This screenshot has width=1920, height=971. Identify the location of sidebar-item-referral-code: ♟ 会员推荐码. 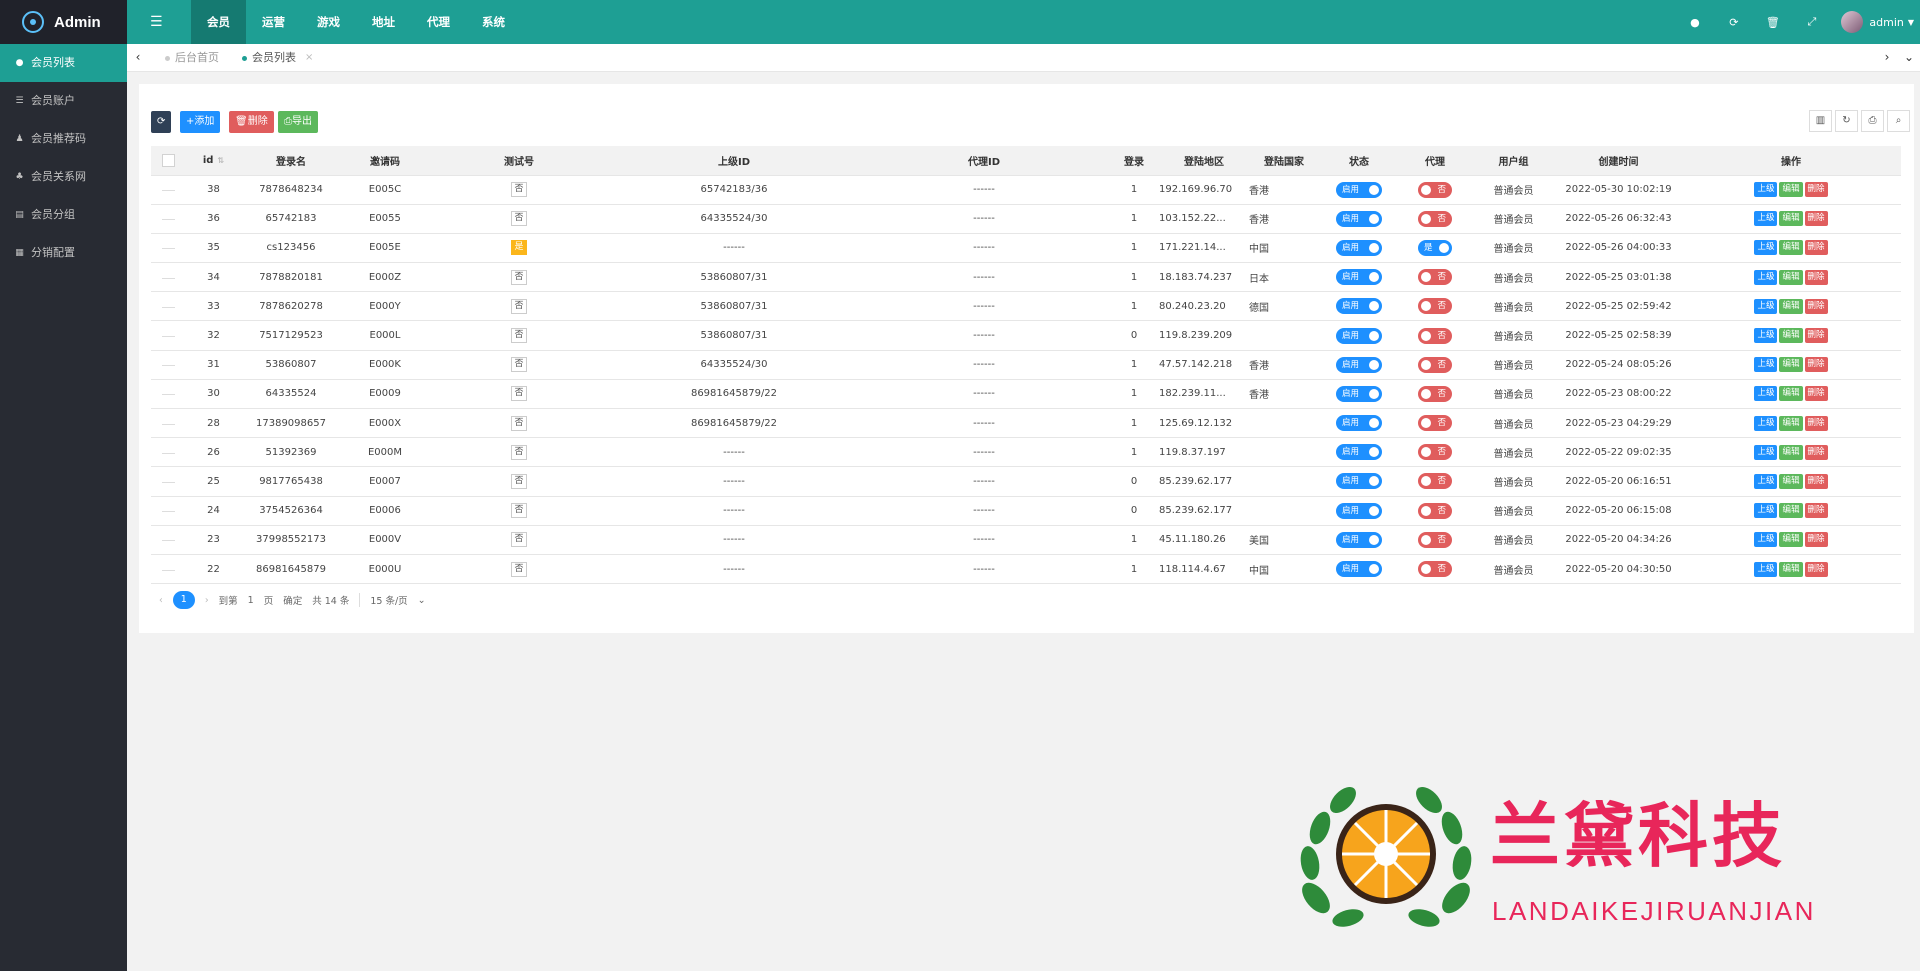
(63, 139).